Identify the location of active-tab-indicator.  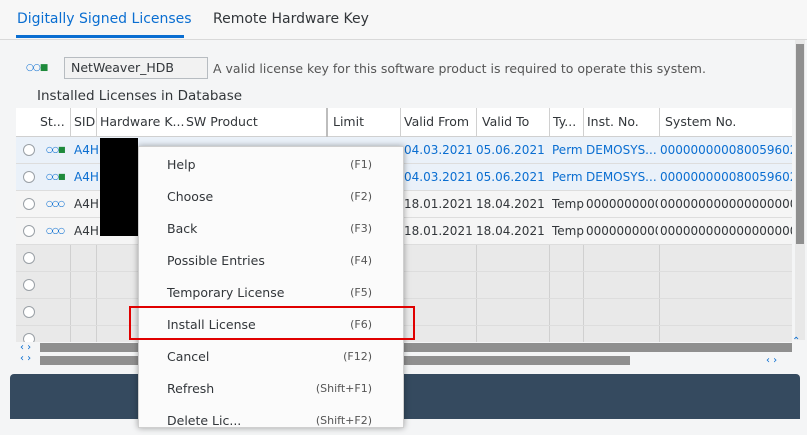
(100, 36).